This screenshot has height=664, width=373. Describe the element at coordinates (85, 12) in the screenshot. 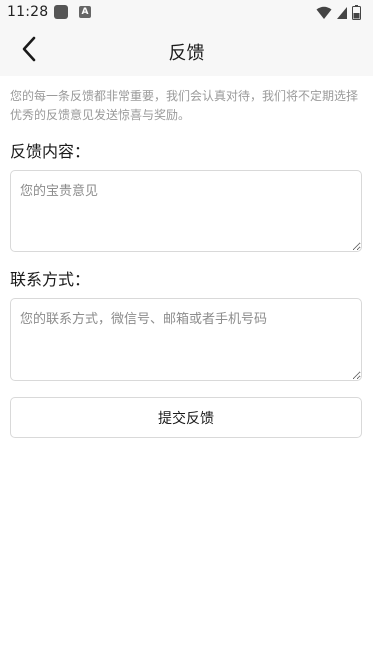

I see `a-box-icon: A` at that location.